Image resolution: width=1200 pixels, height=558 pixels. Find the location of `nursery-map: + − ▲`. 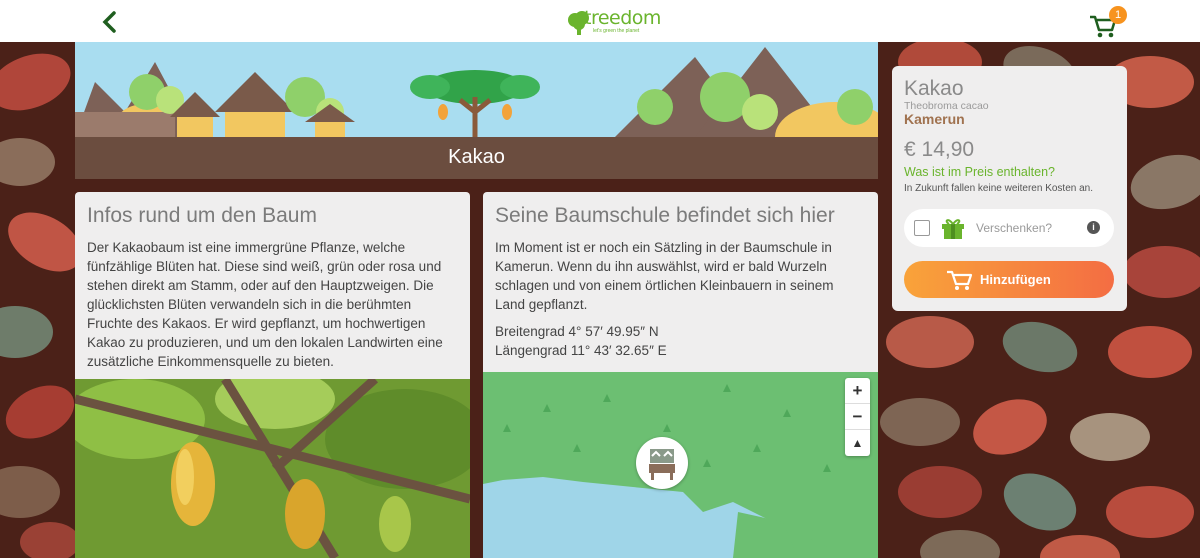

nursery-map: + − ▲ is located at coordinates (680, 465).